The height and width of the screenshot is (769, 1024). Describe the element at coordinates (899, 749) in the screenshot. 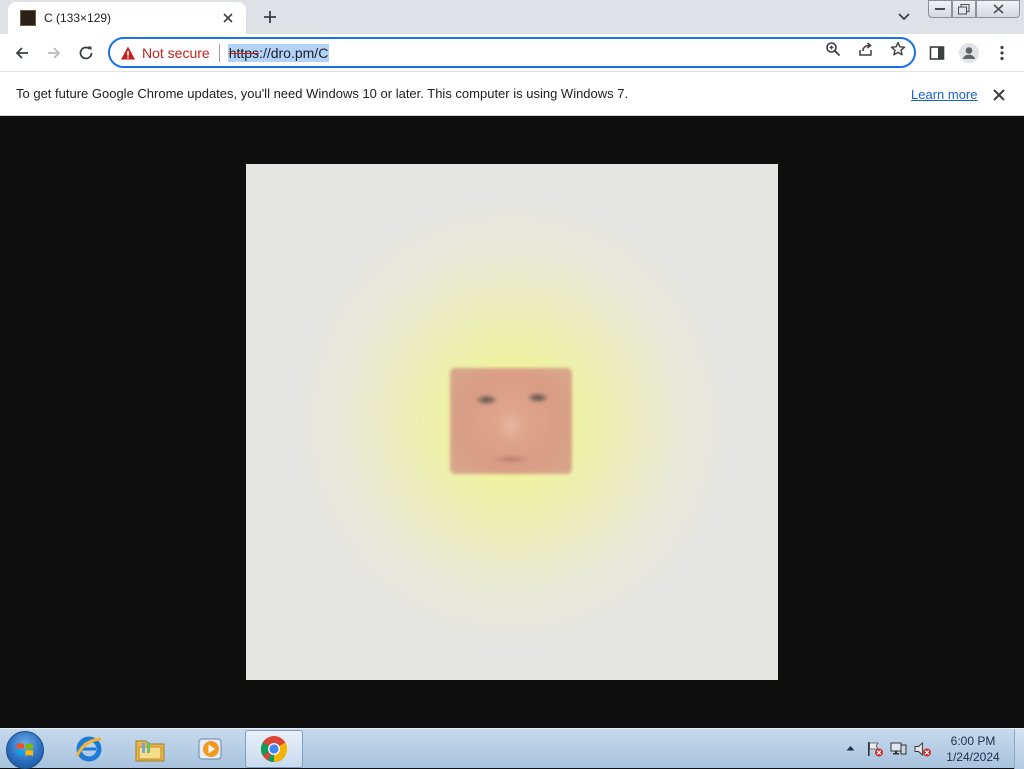

I see `network-icon` at that location.